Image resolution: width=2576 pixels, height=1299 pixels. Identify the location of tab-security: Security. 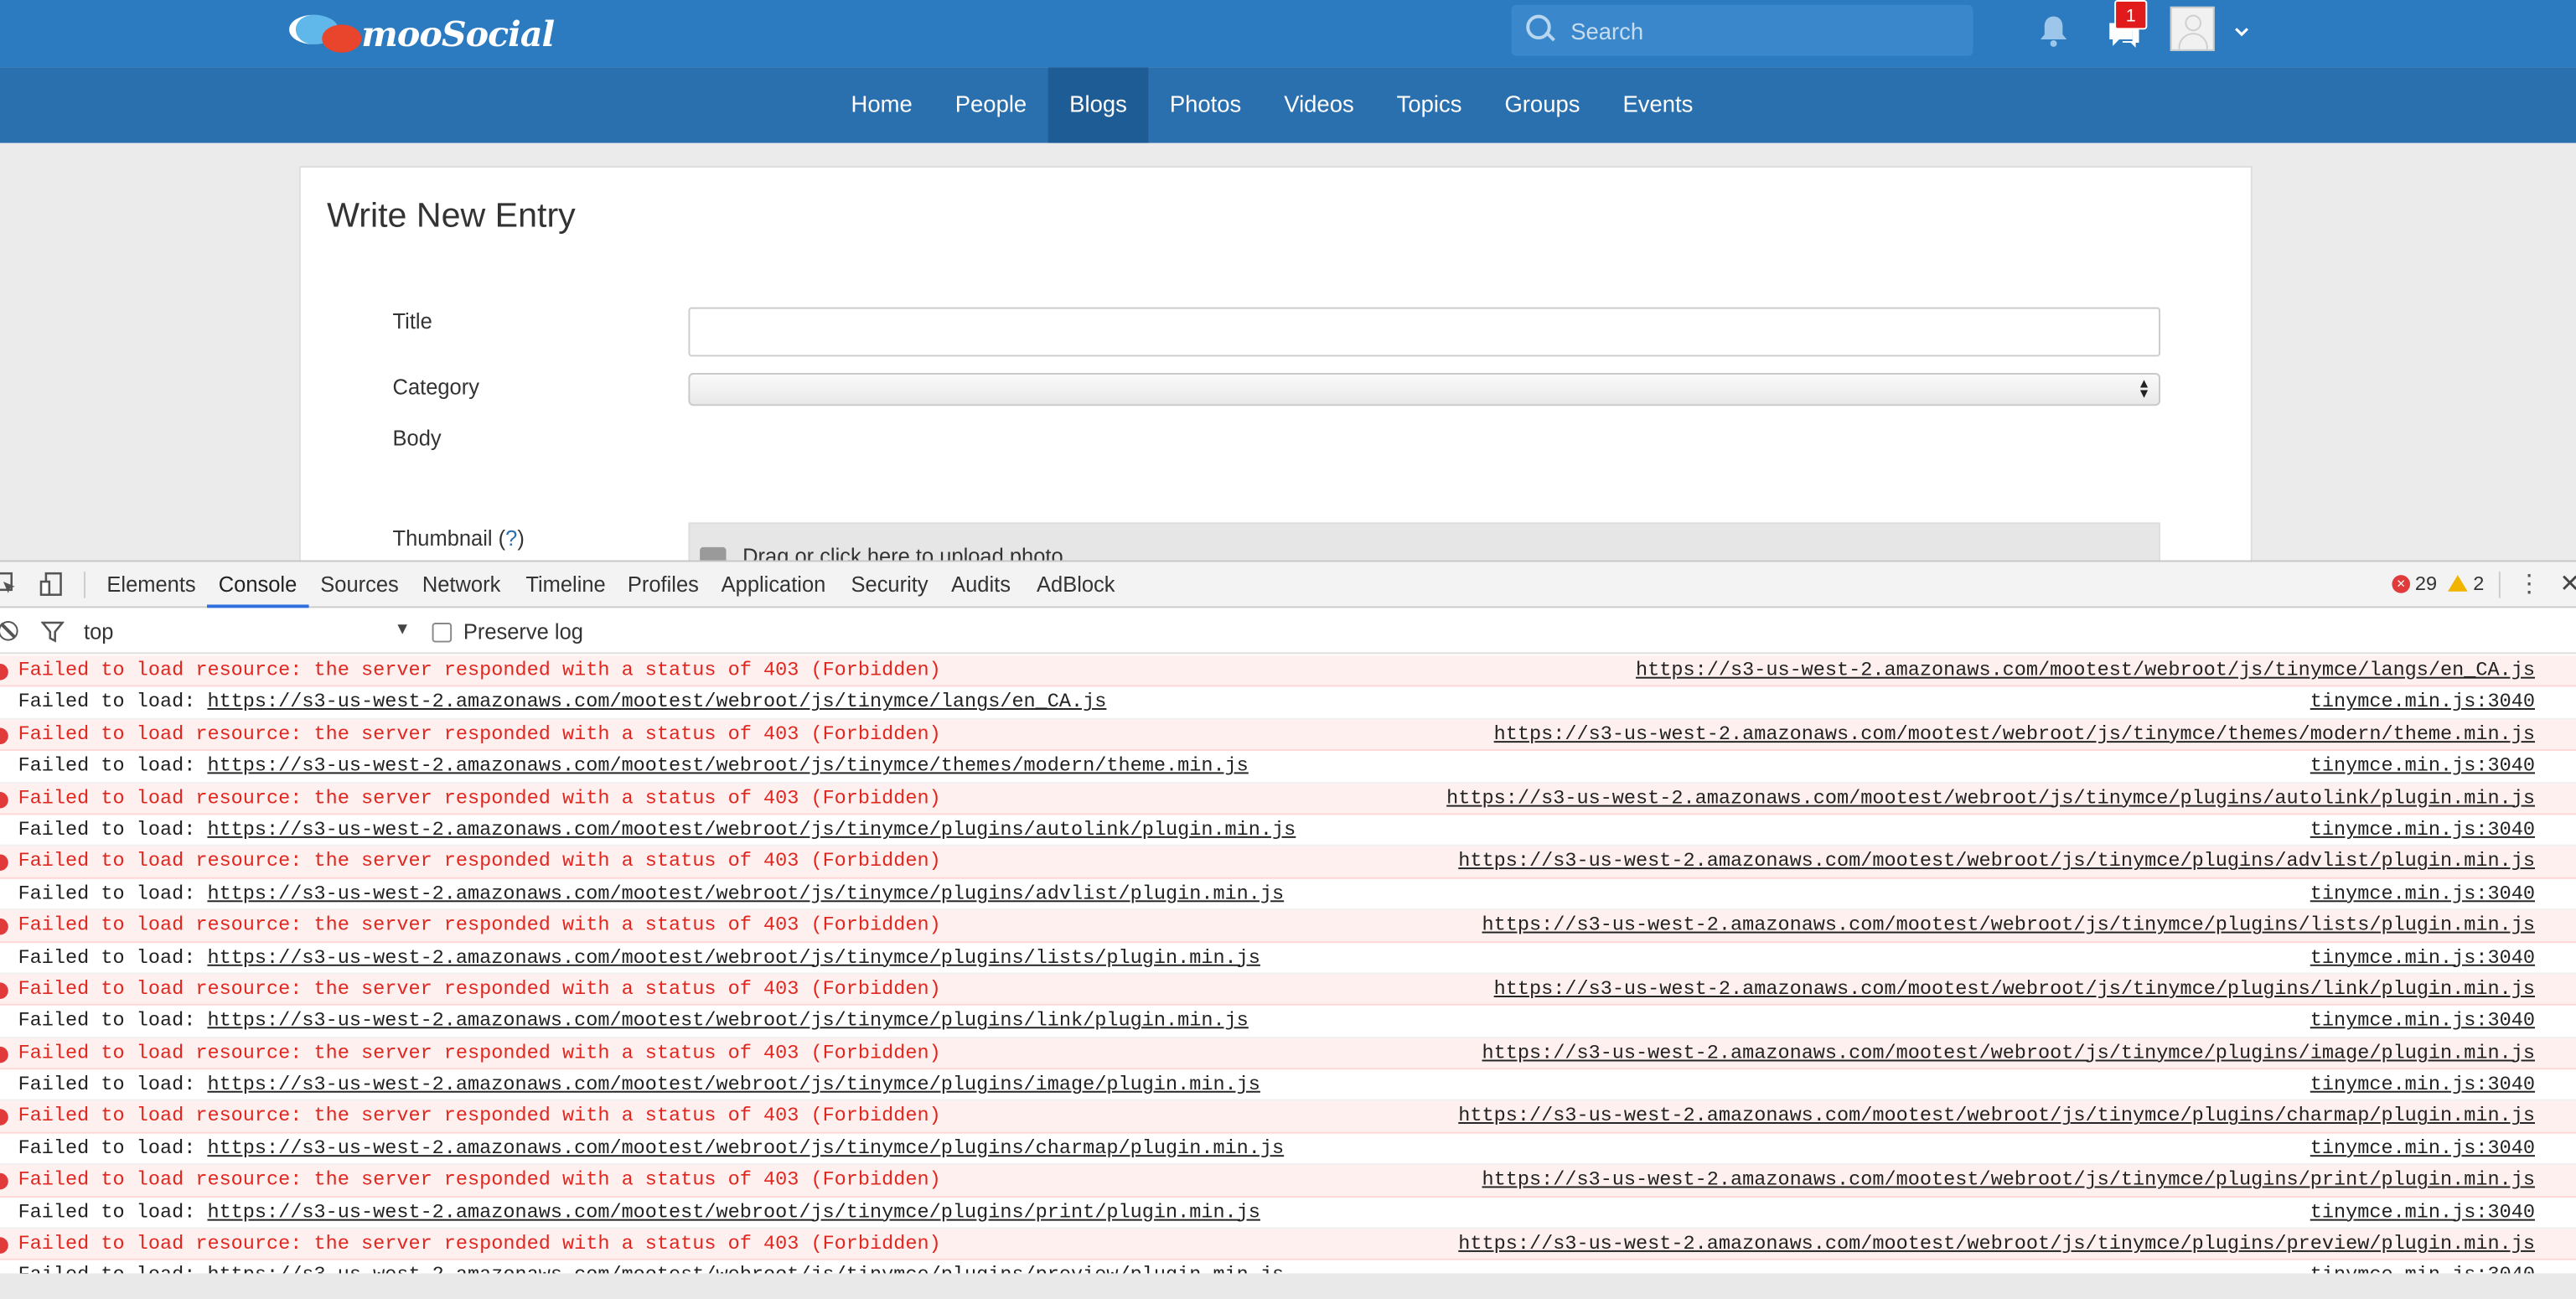
(889, 584).